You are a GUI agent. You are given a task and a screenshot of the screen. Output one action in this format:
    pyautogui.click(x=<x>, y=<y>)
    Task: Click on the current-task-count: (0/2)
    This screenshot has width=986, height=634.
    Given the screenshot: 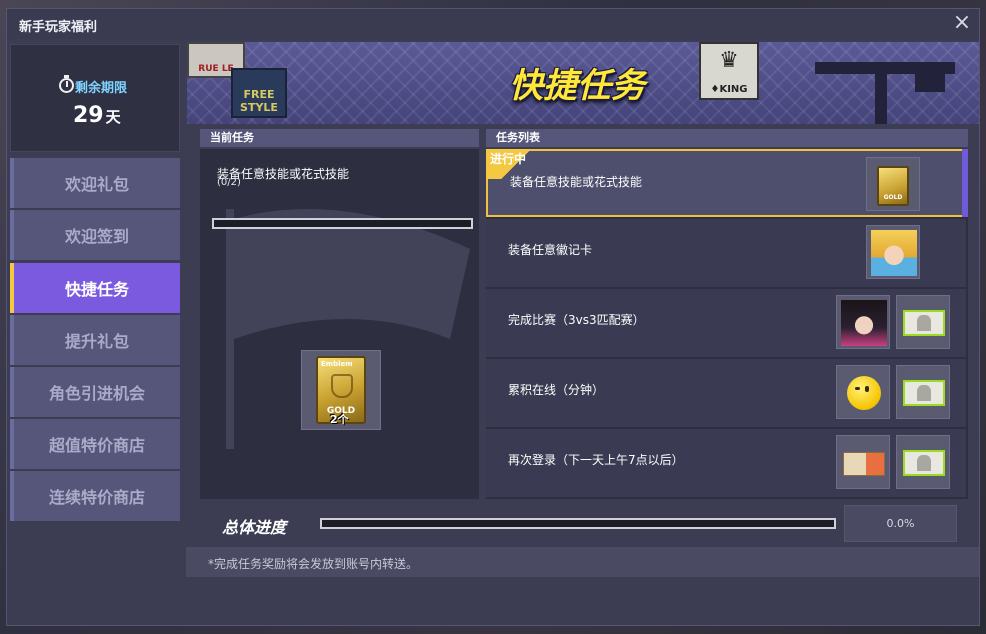 What is the action you would take?
    pyautogui.click(x=229, y=182)
    